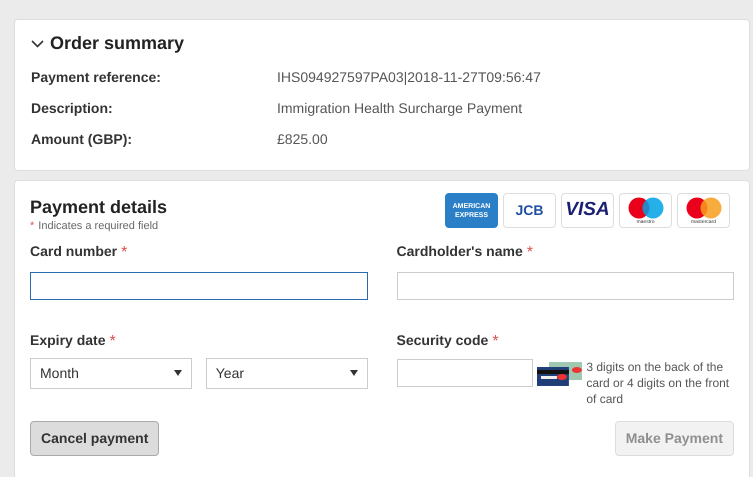 This screenshot has width=753, height=477. Describe the element at coordinates (95, 438) in the screenshot. I see `cancel-button: Cancel payment` at that location.